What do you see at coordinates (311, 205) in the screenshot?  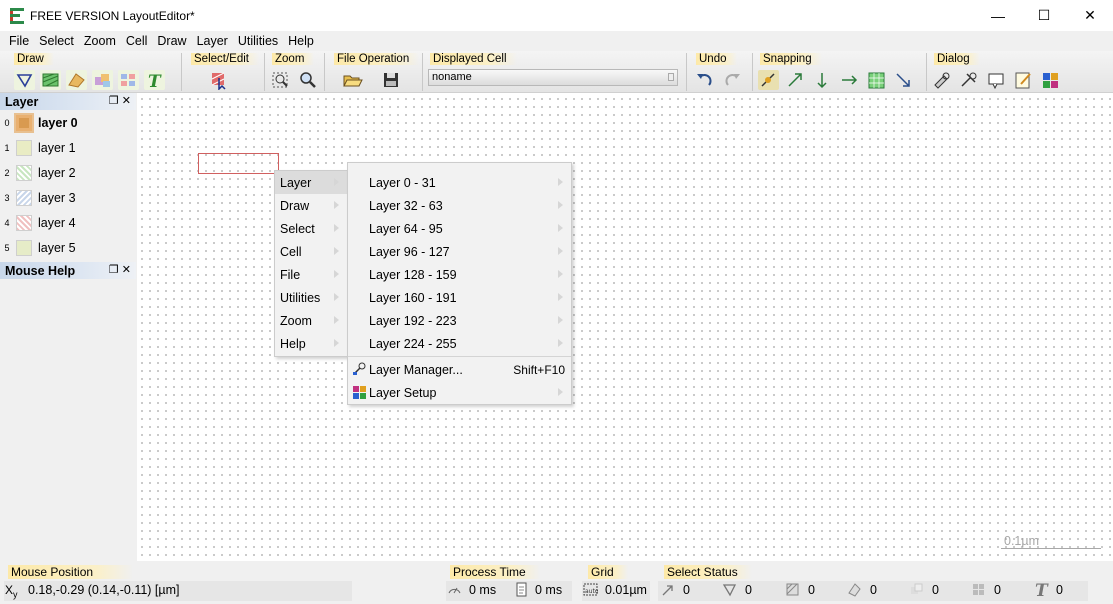 I see `ctx-item-draw: Draw` at bounding box center [311, 205].